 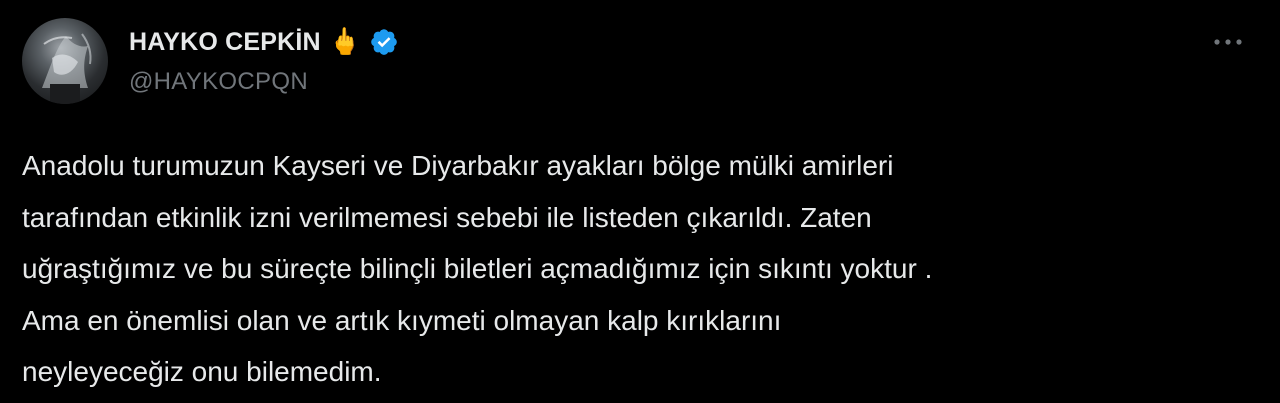 What do you see at coordinates (67, 68) in the screenshot?
I see `avatar-image` at bounding box center [67, 68].